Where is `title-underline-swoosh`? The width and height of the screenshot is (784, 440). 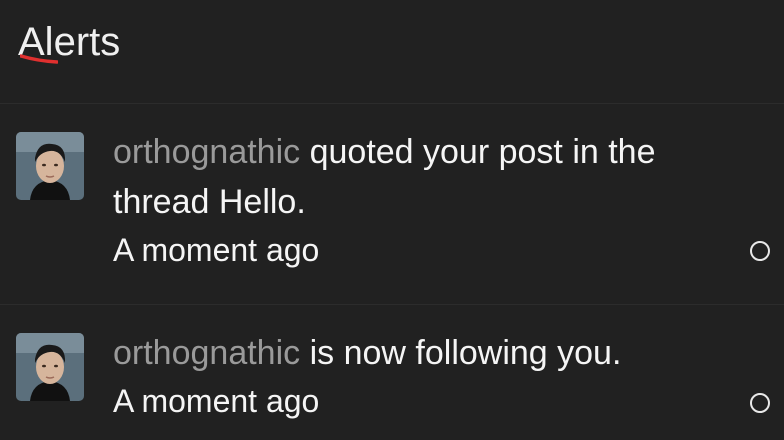 title-underline-swoosh is located at coordinates (39, 59).